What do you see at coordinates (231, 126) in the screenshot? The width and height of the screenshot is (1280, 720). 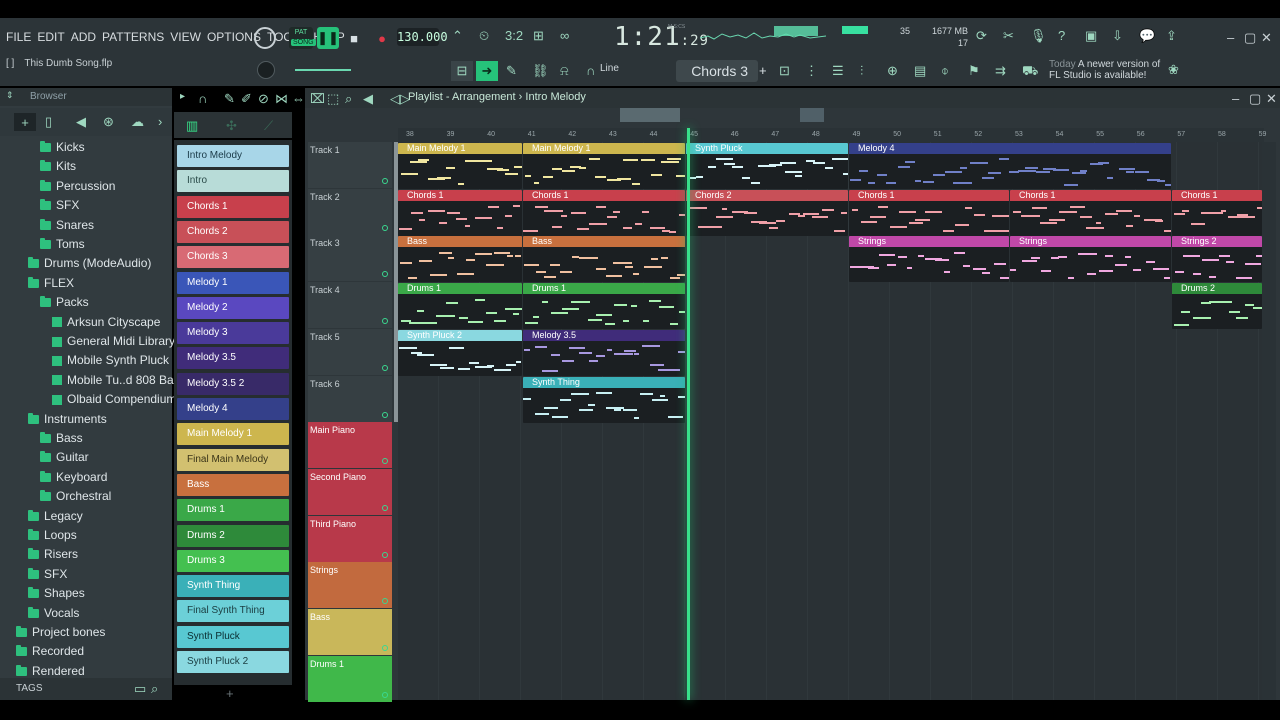 I see `picker-audio-icon: ✣` at bounding box center [231, 126].